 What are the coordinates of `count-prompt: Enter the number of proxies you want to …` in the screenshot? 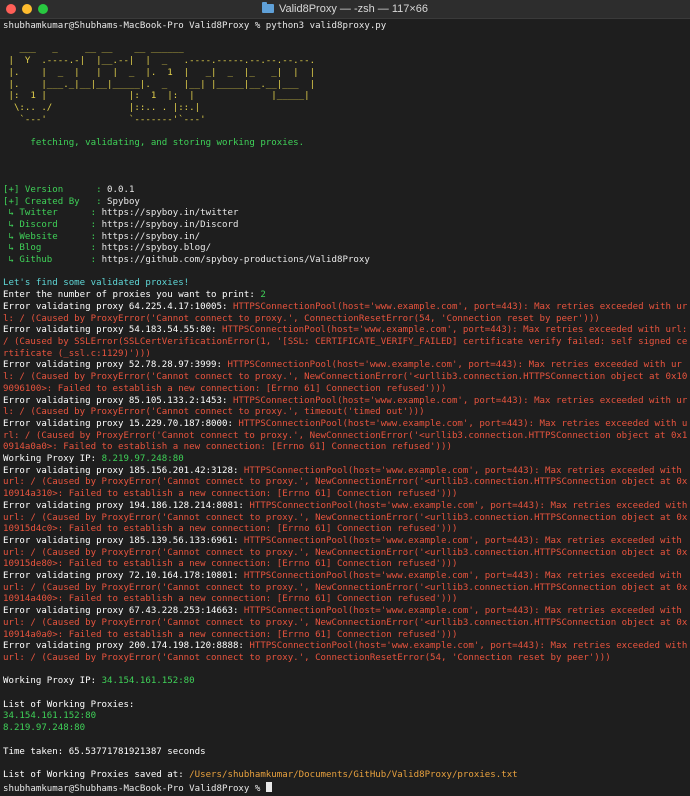 It's located at (134, 295).